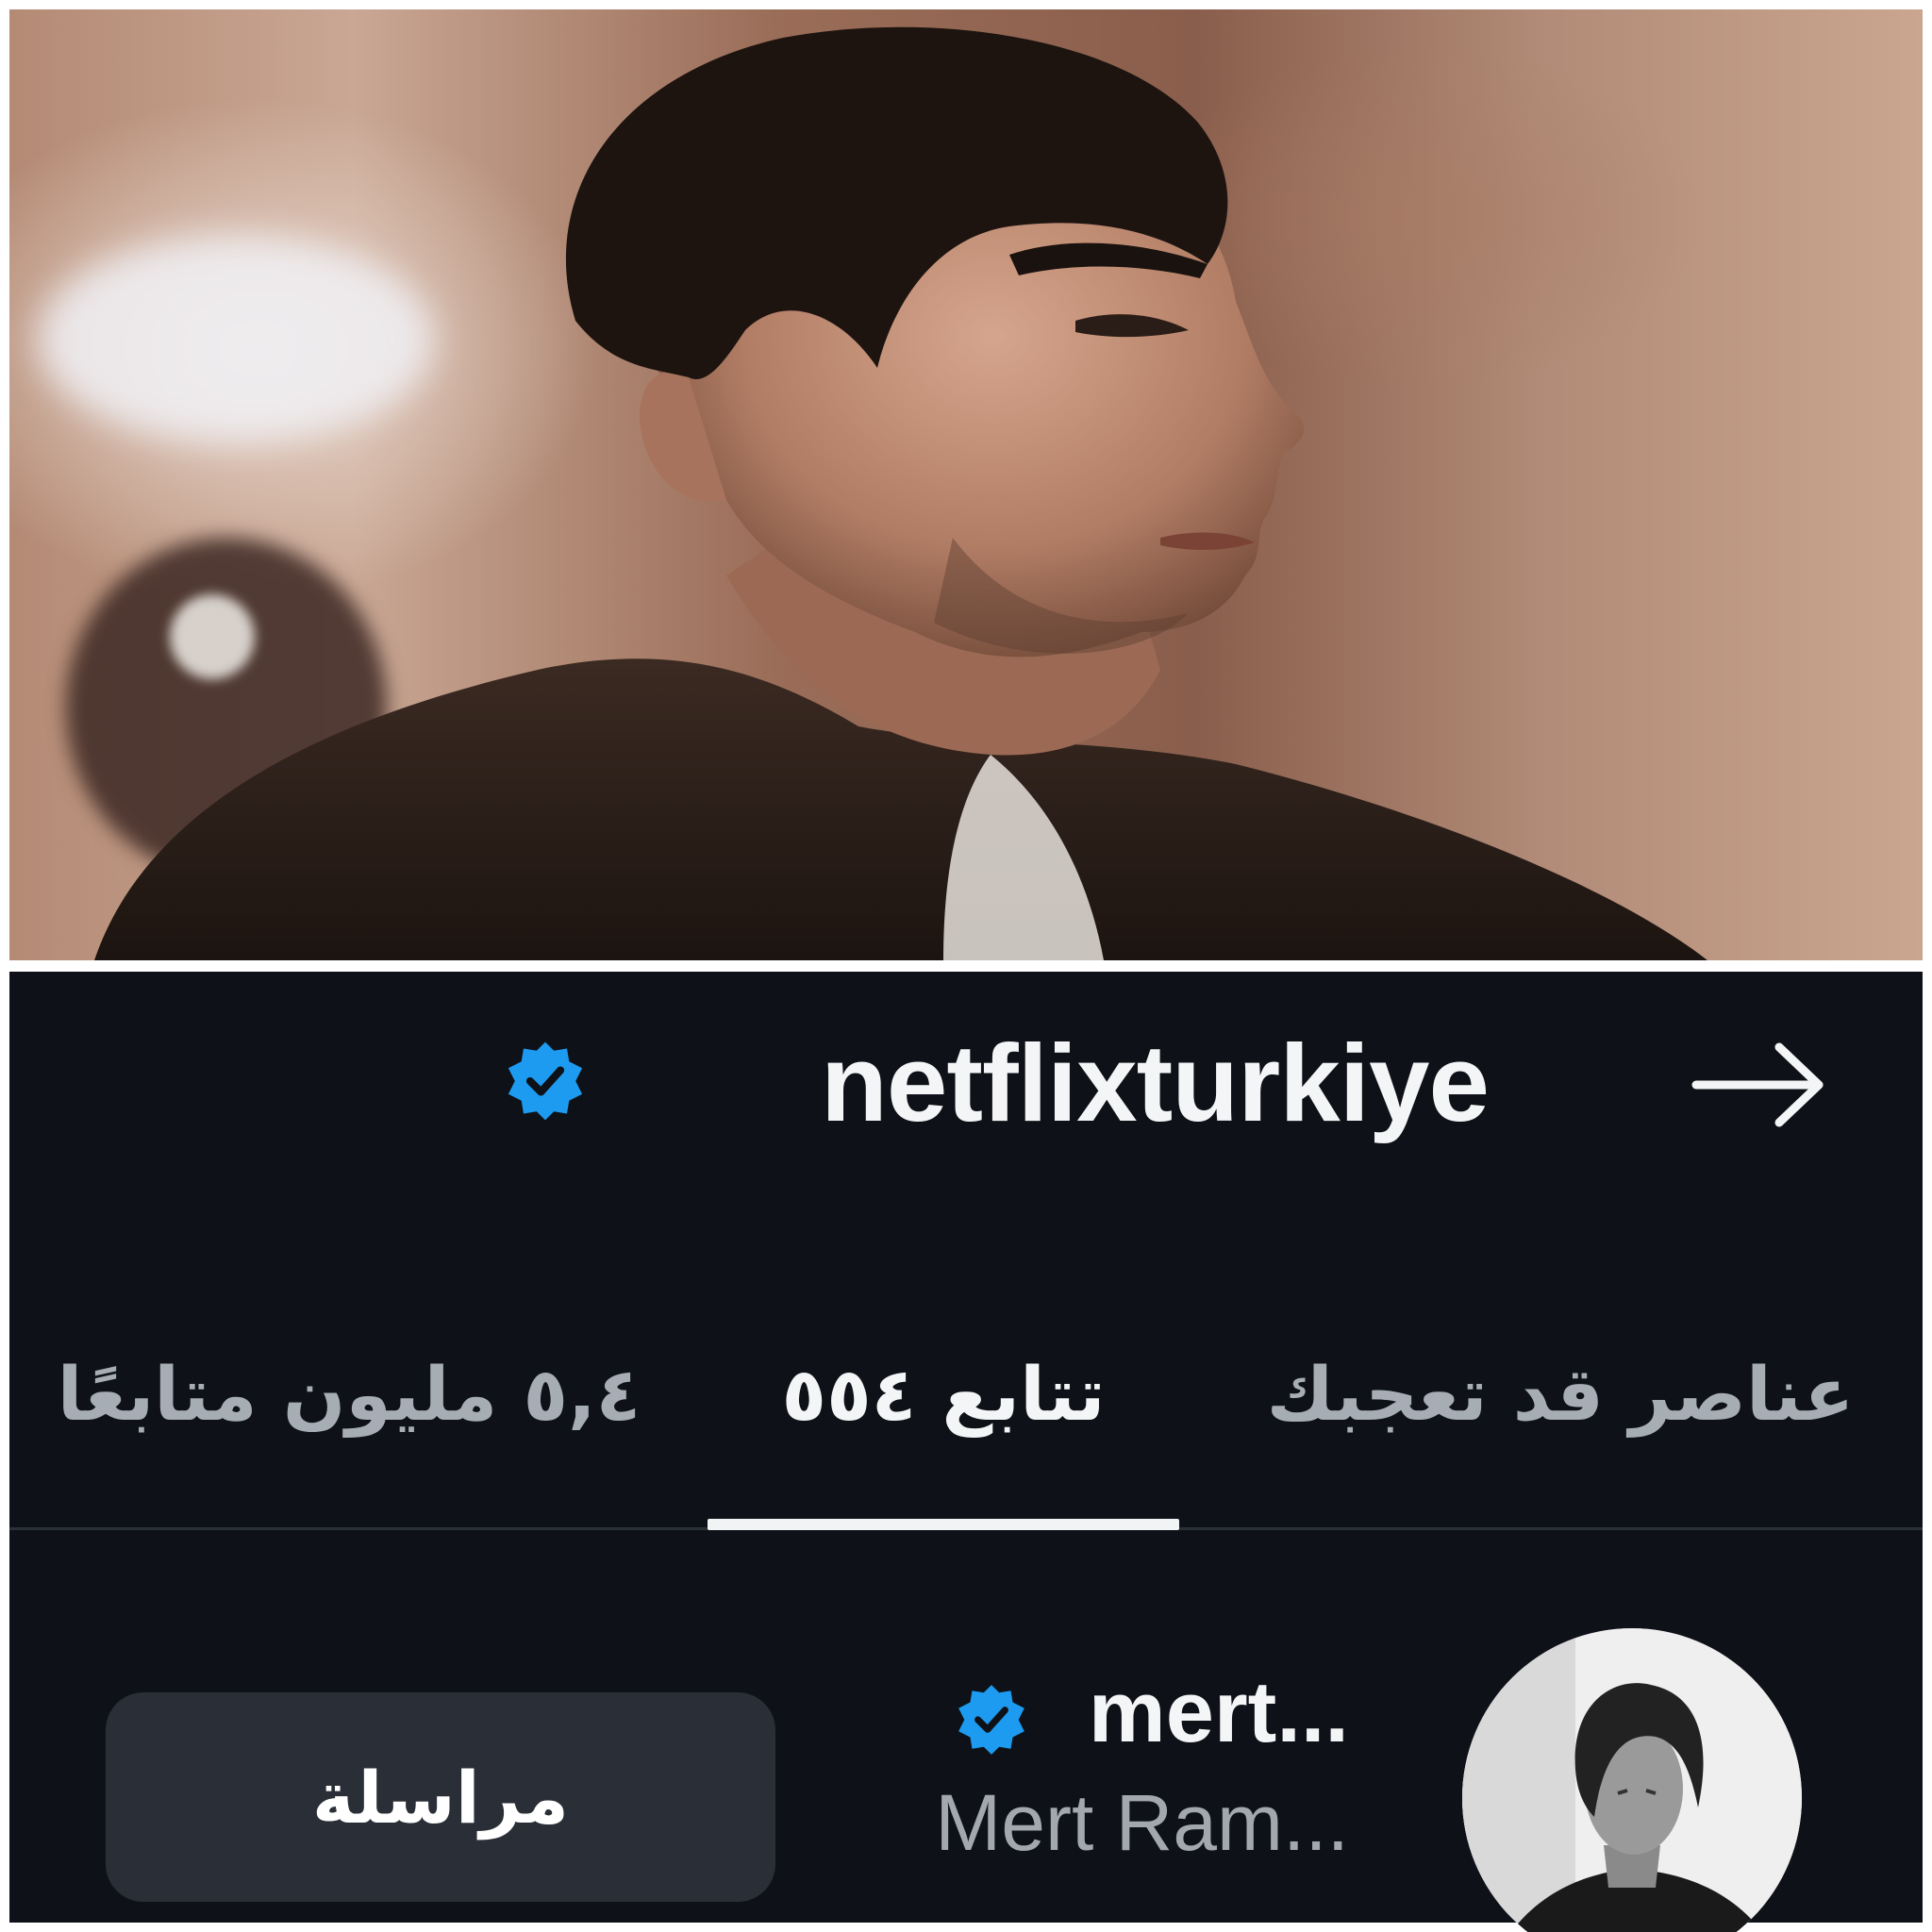 This screenshot has height=1932, width=1932. I want to click on message-button-label: مراسلة, so click(440, 1797).